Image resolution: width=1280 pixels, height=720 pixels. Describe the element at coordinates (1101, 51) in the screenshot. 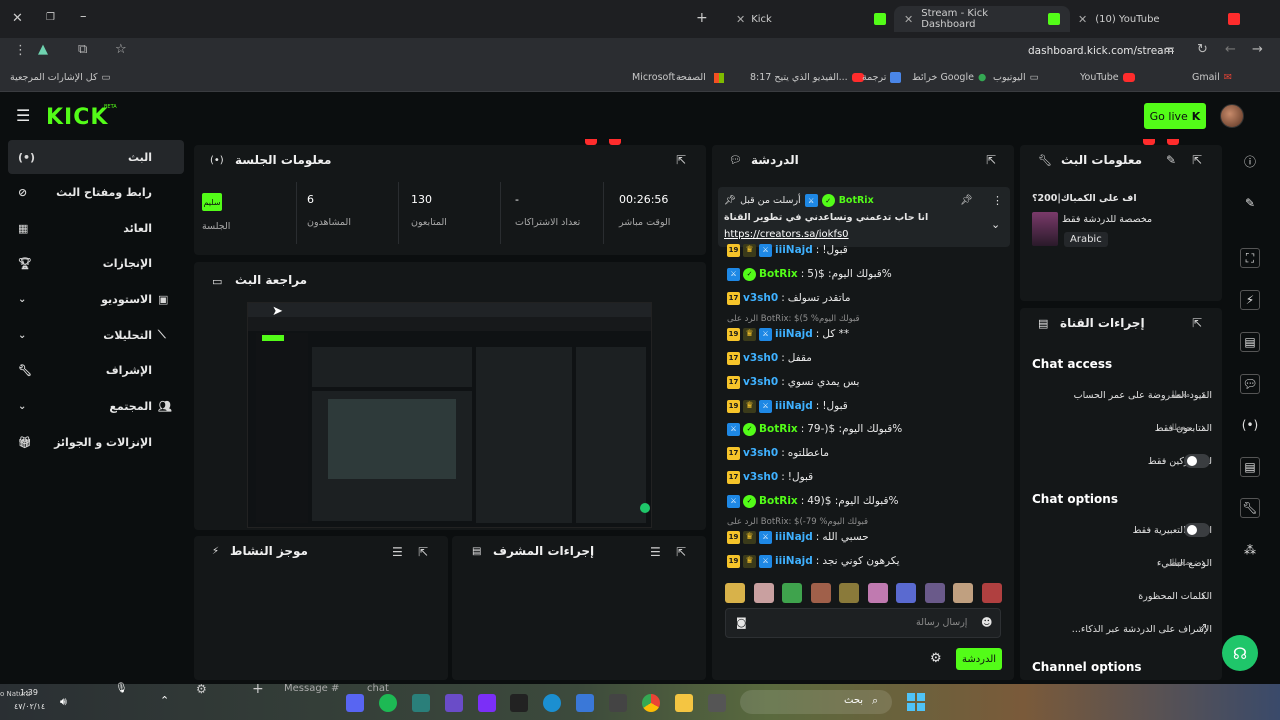

I see `url-text: dashboard.kick.com/stream` at that location.